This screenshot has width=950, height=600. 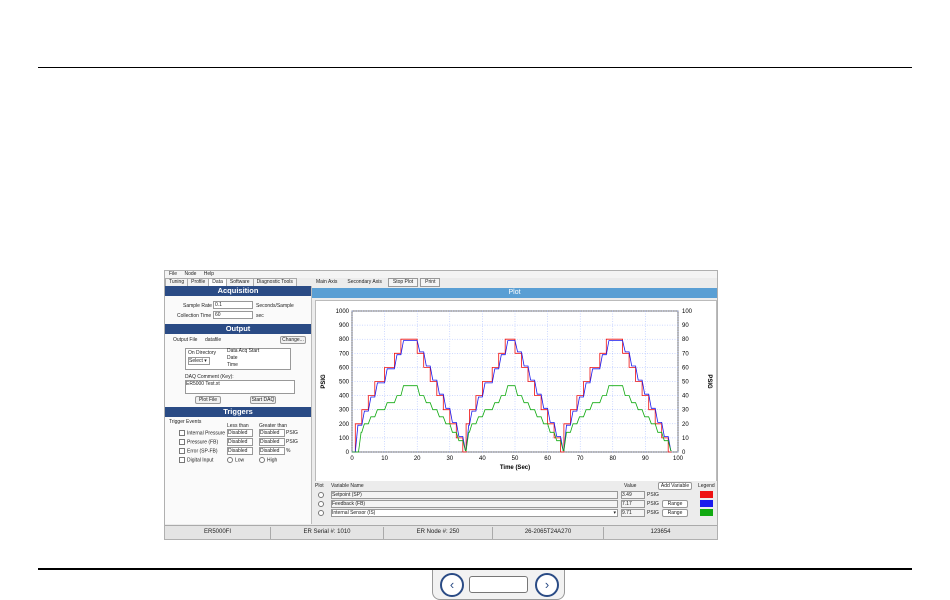 What do you see at coordinates (344, 354) in the screenshot?
I see `y-tick-label: 700` at bounding box center [344, 354].